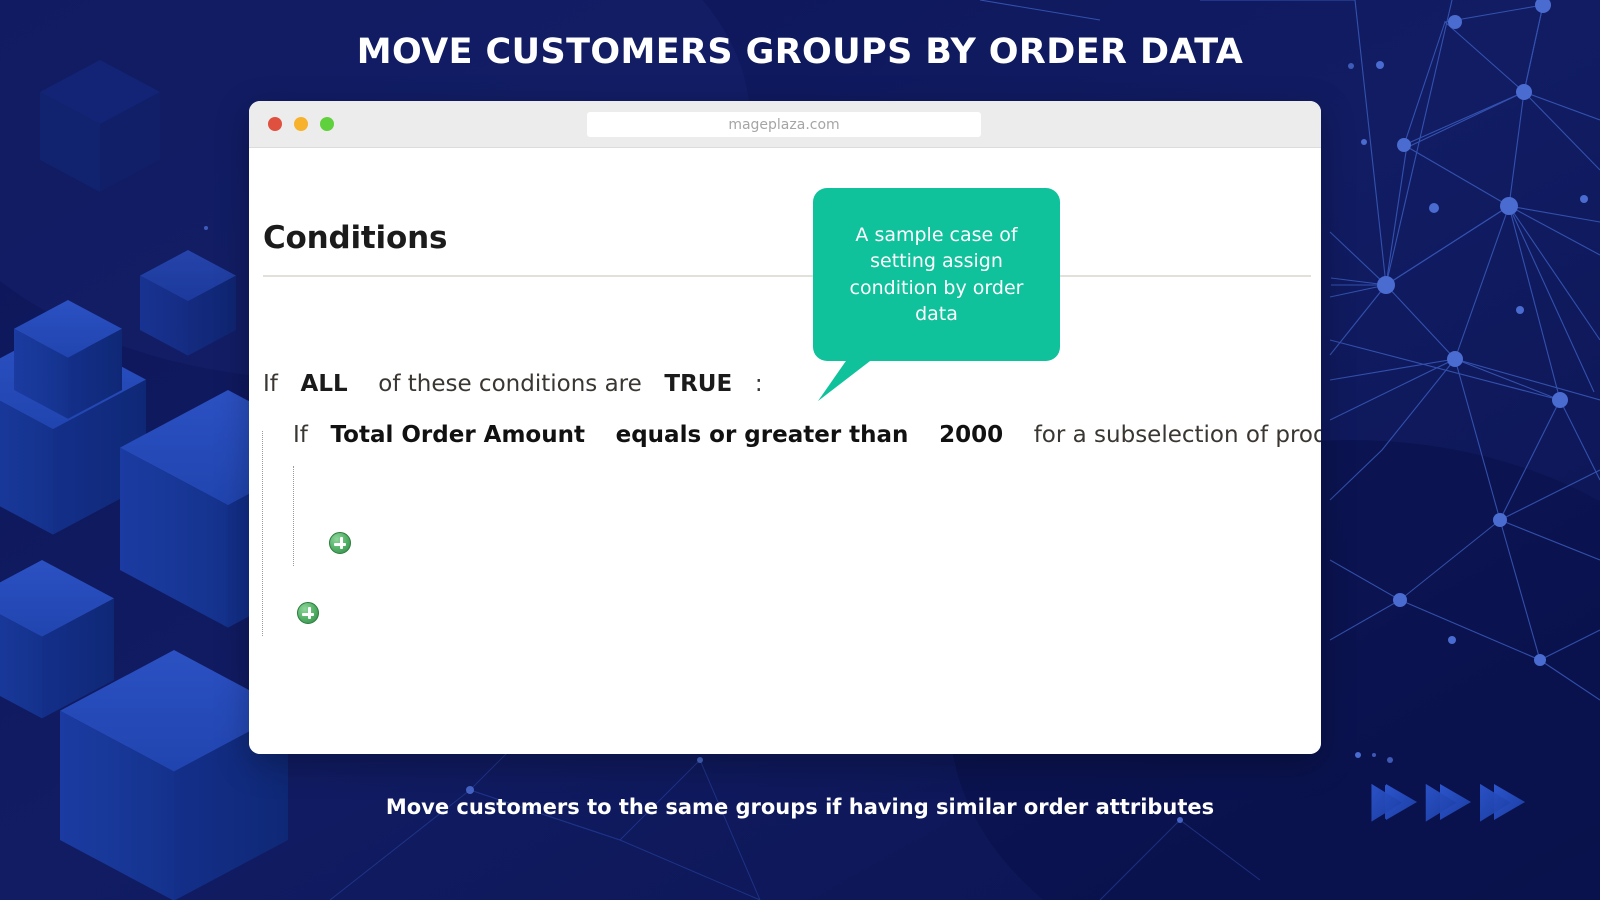 Image resolution: width=1600 pixels, height=900 pixels. What do you see at coordinates (327, 124) in the screenshot?
I see `maximize-window-button` at bounding box center [327, 124].